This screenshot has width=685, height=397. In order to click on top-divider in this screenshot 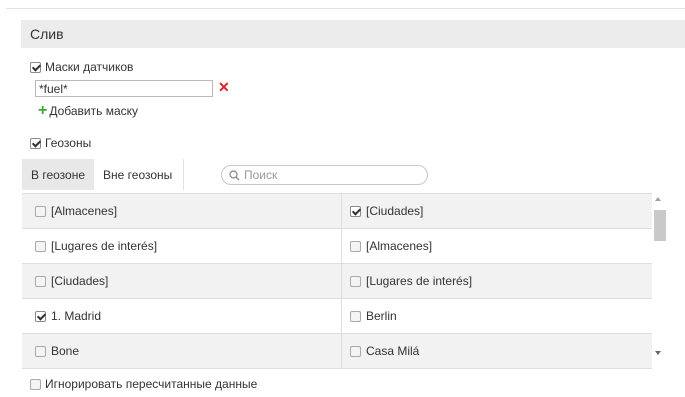, I will do `click(345, 8)`.